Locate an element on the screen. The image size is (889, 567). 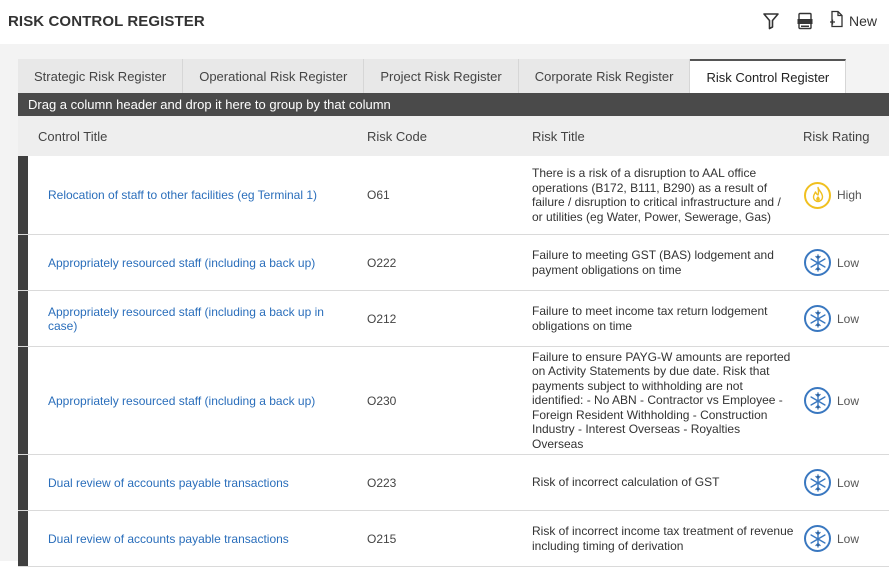
page-title: RISK CONTROL REGISTER is located at coordinates (106, 21).